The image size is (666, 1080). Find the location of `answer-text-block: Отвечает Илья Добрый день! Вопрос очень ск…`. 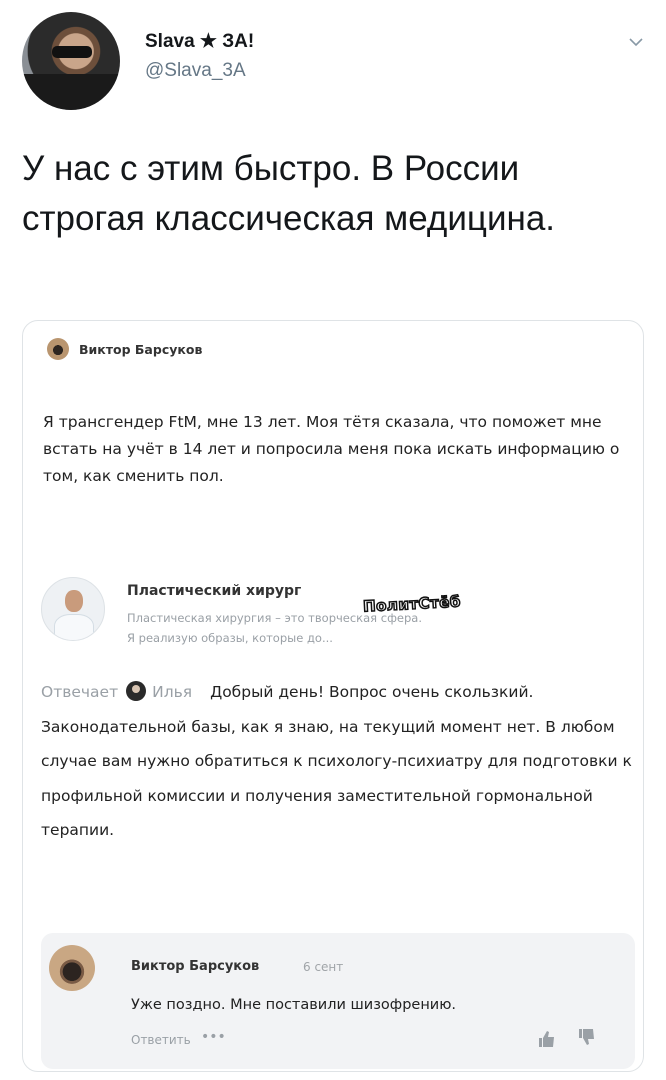

answer-text-block: Отвечает Илья Добрый день! Вопрос очень ск… is located at coordinates (337, 761).